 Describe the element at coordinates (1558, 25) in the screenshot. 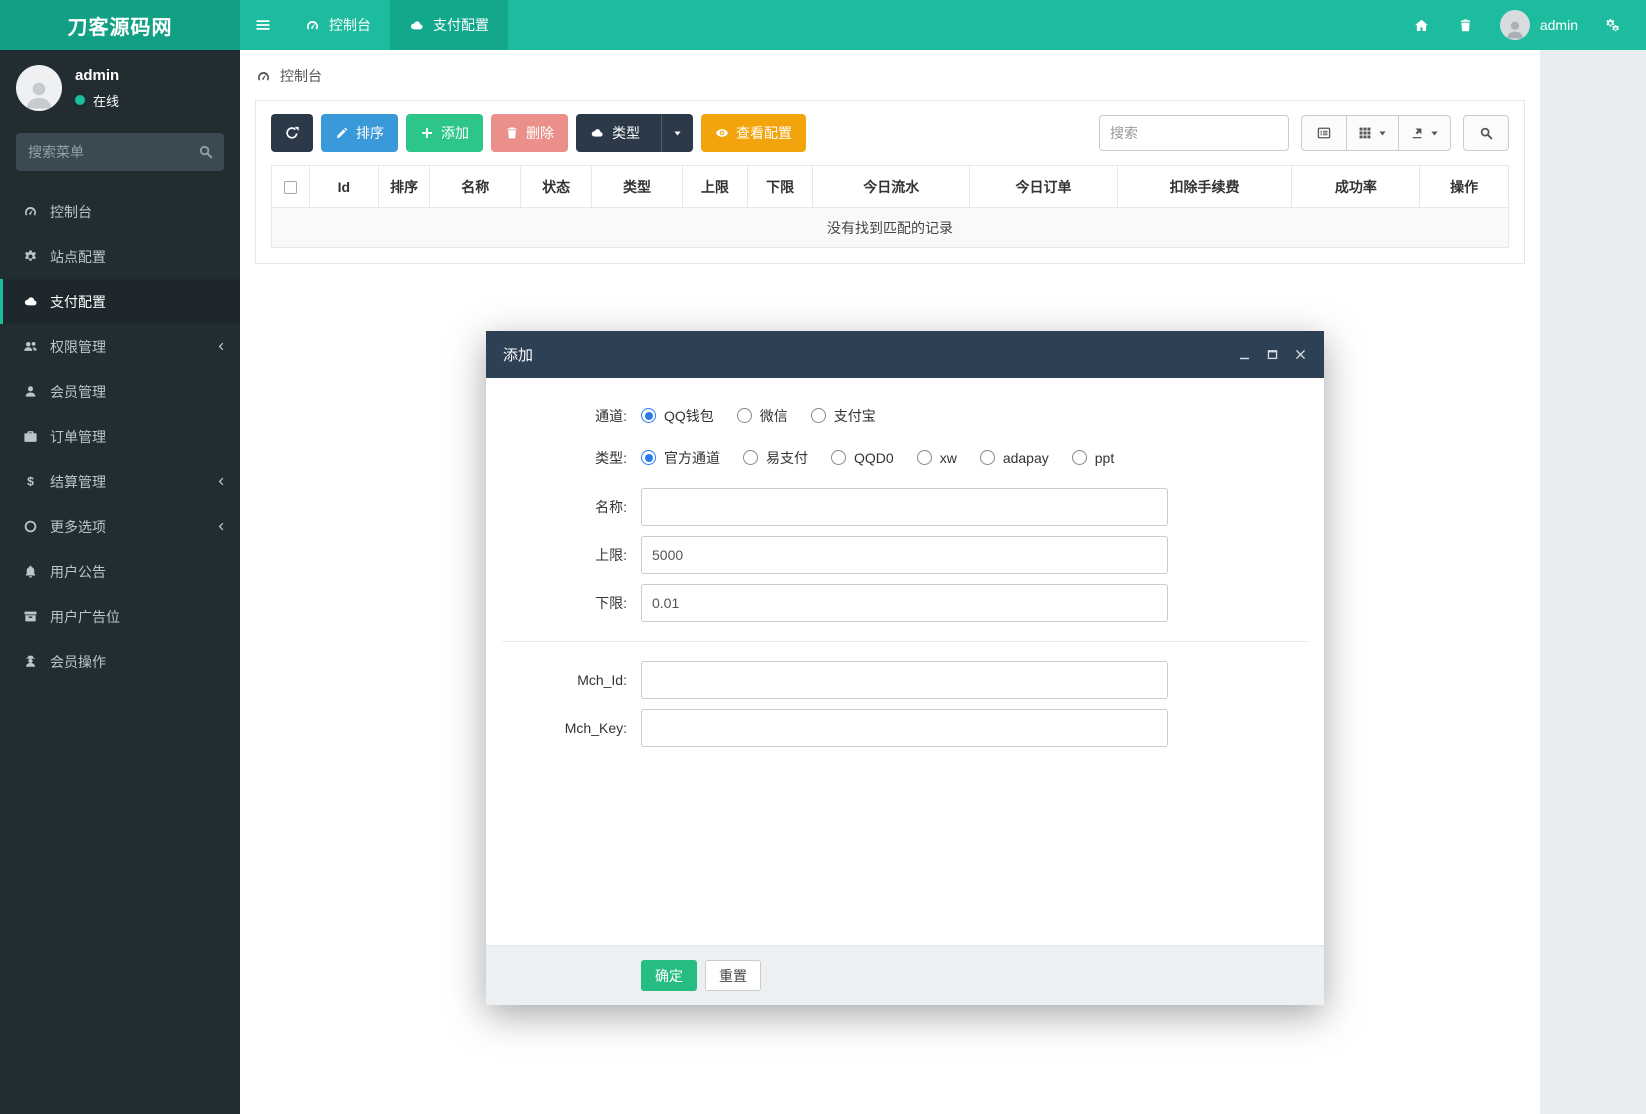

I see `user-name: admin` at that location.